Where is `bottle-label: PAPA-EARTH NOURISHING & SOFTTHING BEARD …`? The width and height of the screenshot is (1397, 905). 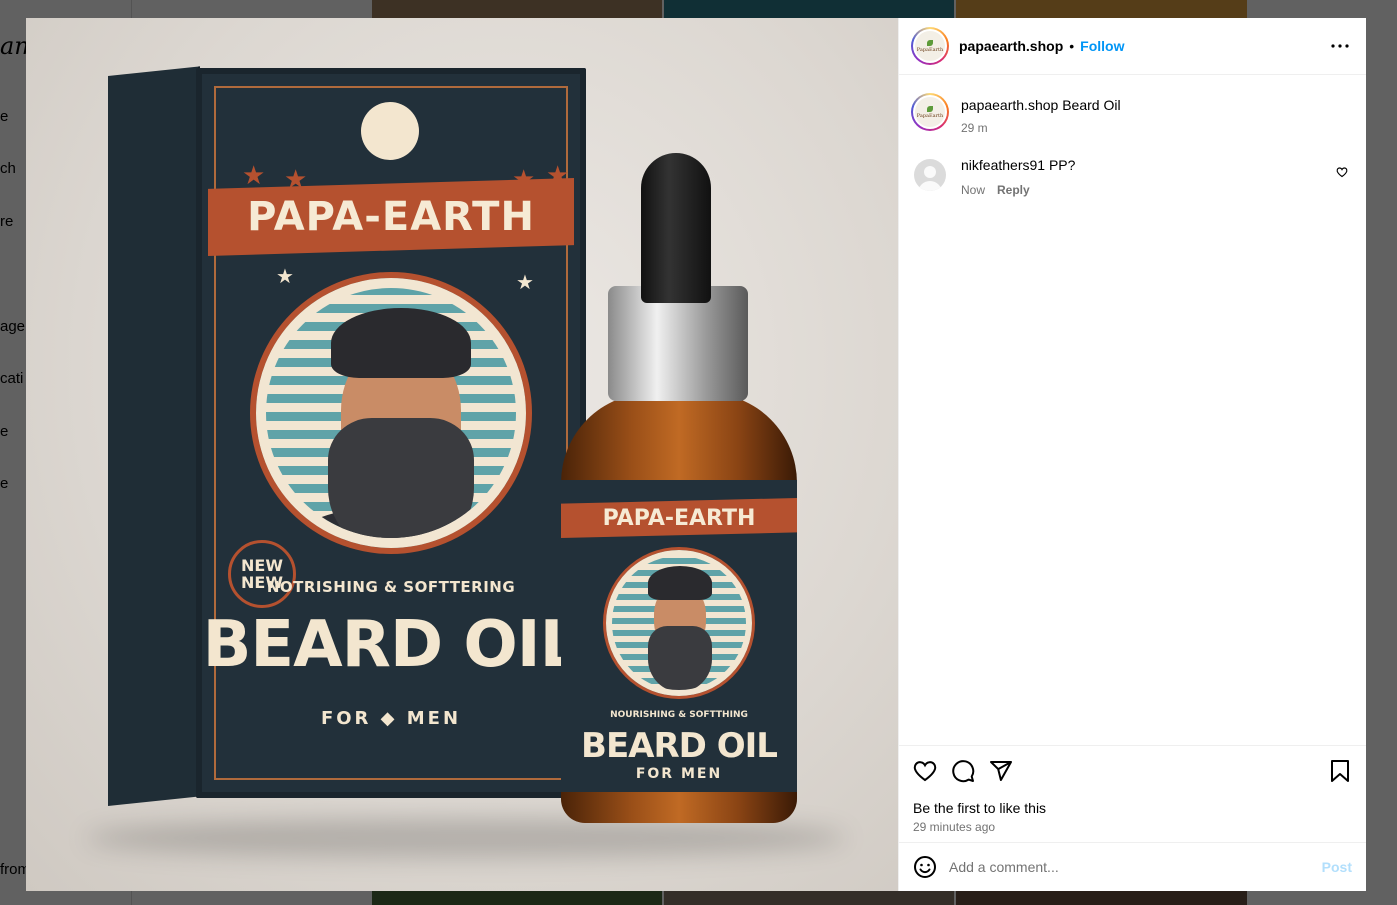
bottle-label: PAPA-EARTH NOURISHING & SOFTTHING BEARD … is located at coordinates (679, 636).